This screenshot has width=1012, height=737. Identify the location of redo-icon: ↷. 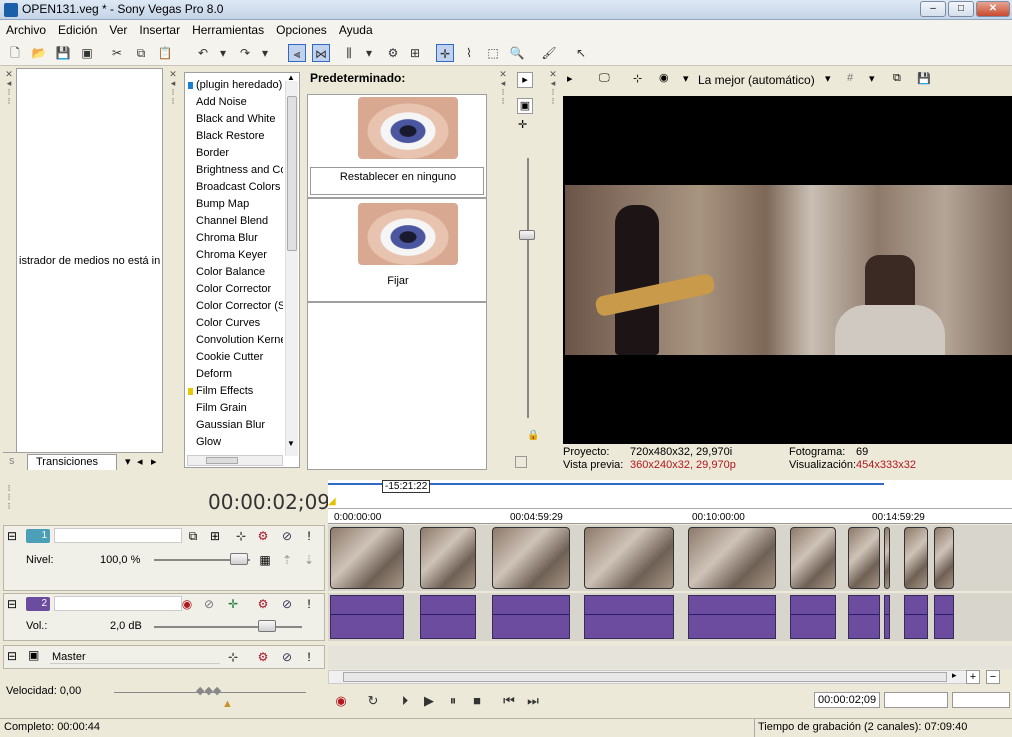
(245, 53).